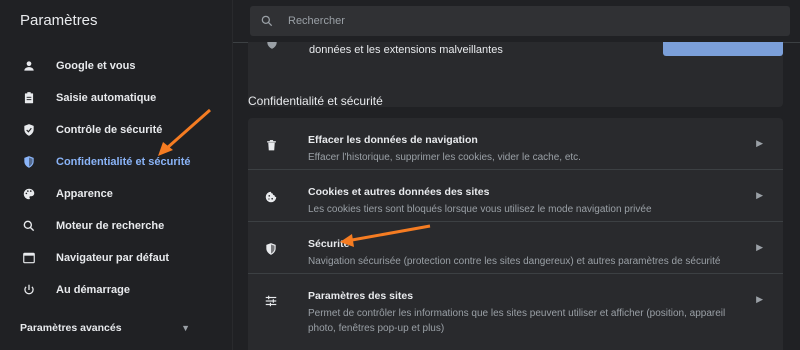 This screenshot has height=350, width=800. I want to click on action-button, so click(723, 49).